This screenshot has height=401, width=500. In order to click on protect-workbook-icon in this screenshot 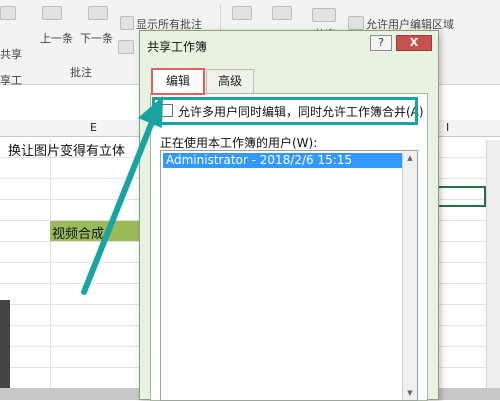, I will do `click(282, 13)`.